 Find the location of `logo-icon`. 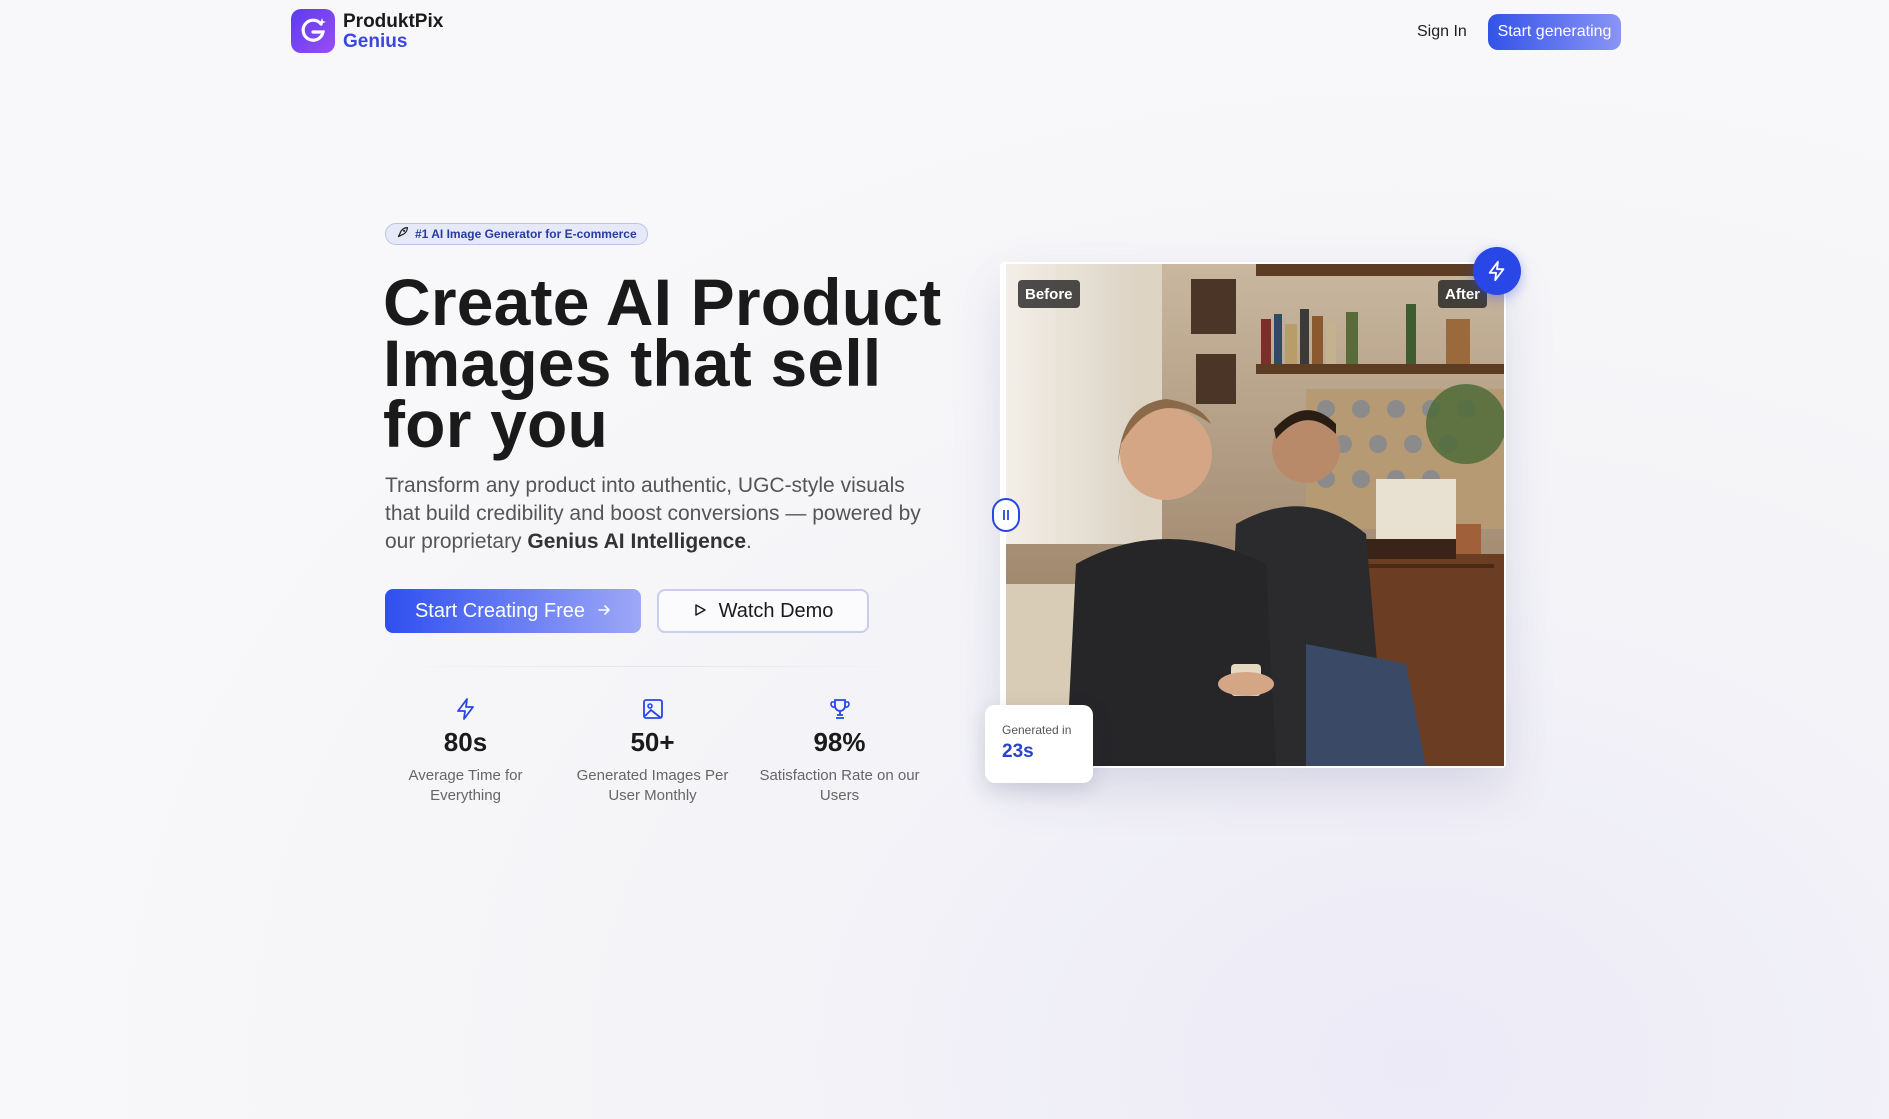

logo-icon is located at coordinates (313, 31).